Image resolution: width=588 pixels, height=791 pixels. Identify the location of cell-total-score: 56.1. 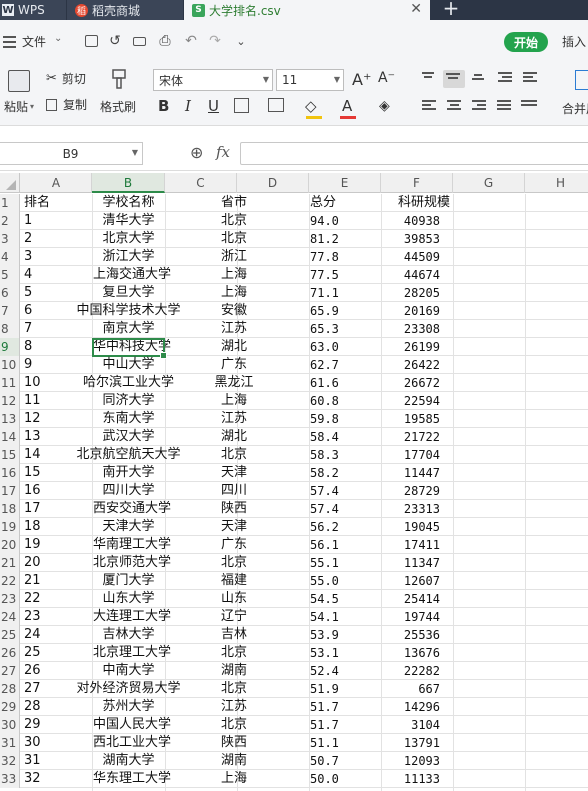
(324, 545).